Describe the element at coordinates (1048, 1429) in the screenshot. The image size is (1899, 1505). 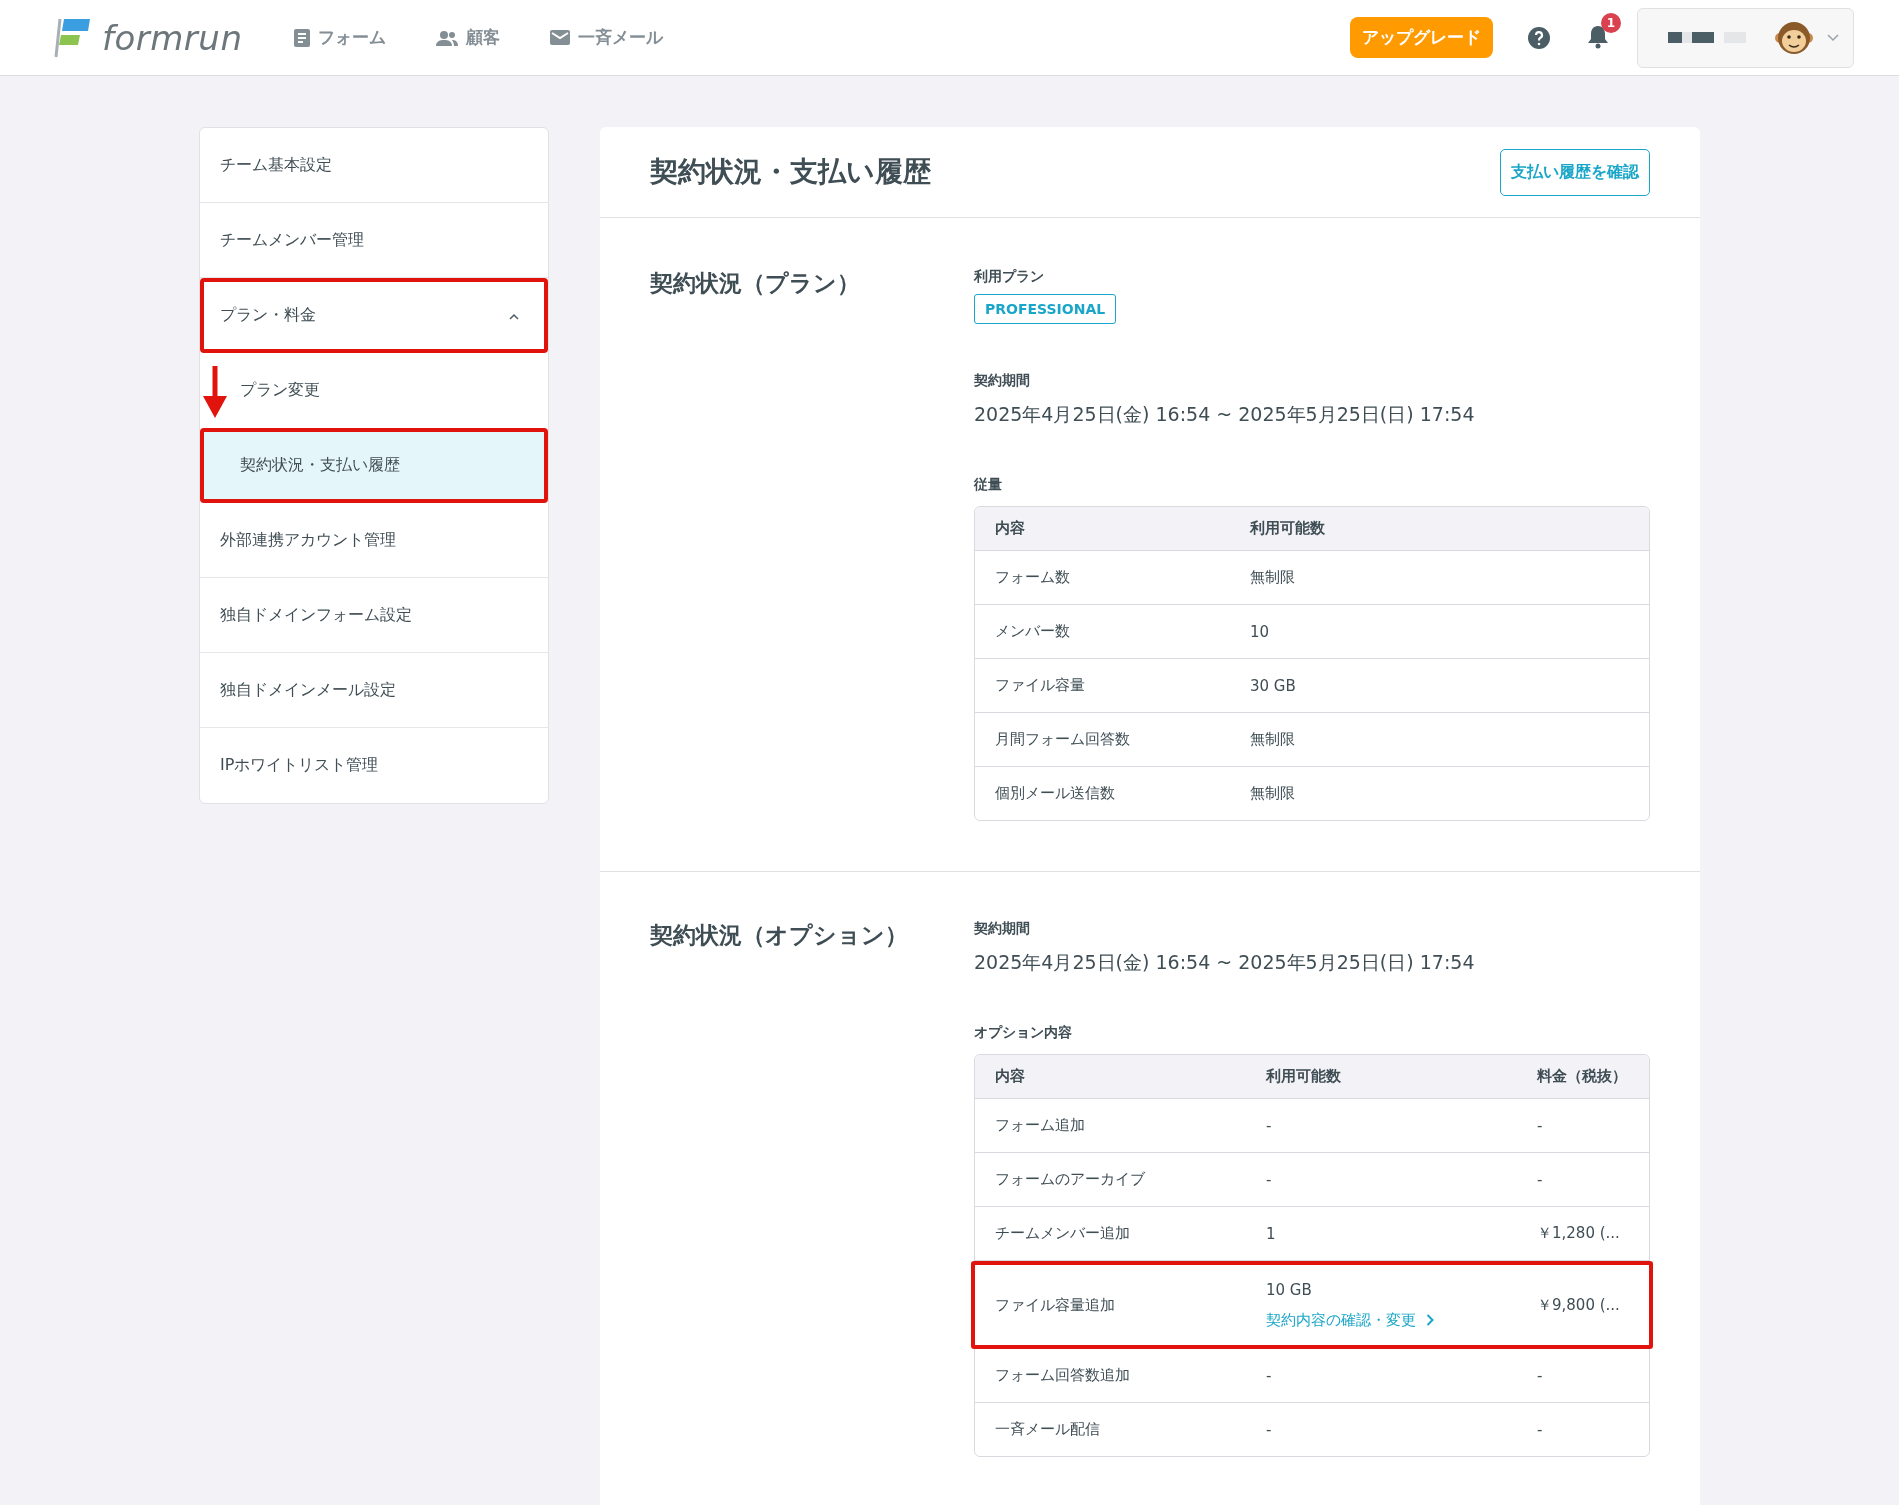
I see `table-cell-text: 一斉メール配信` at that location.